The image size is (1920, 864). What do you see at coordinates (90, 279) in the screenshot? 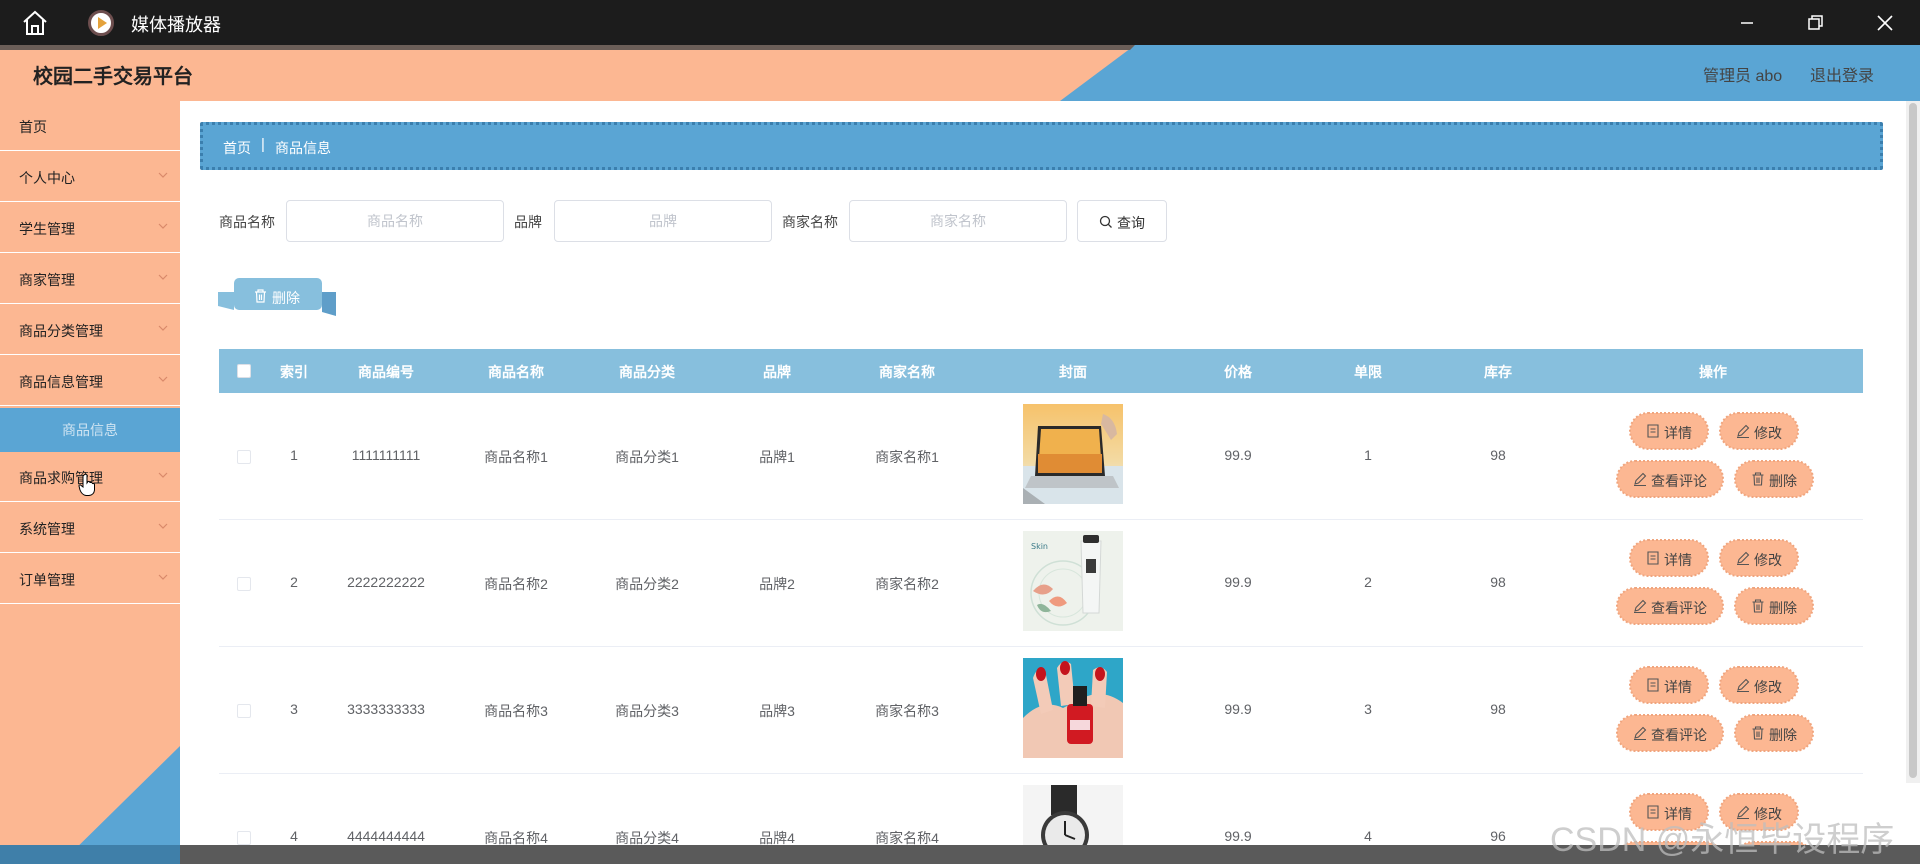
I see `sidebar-item-merchants: 商家管理` at bounding box center [90, 279].